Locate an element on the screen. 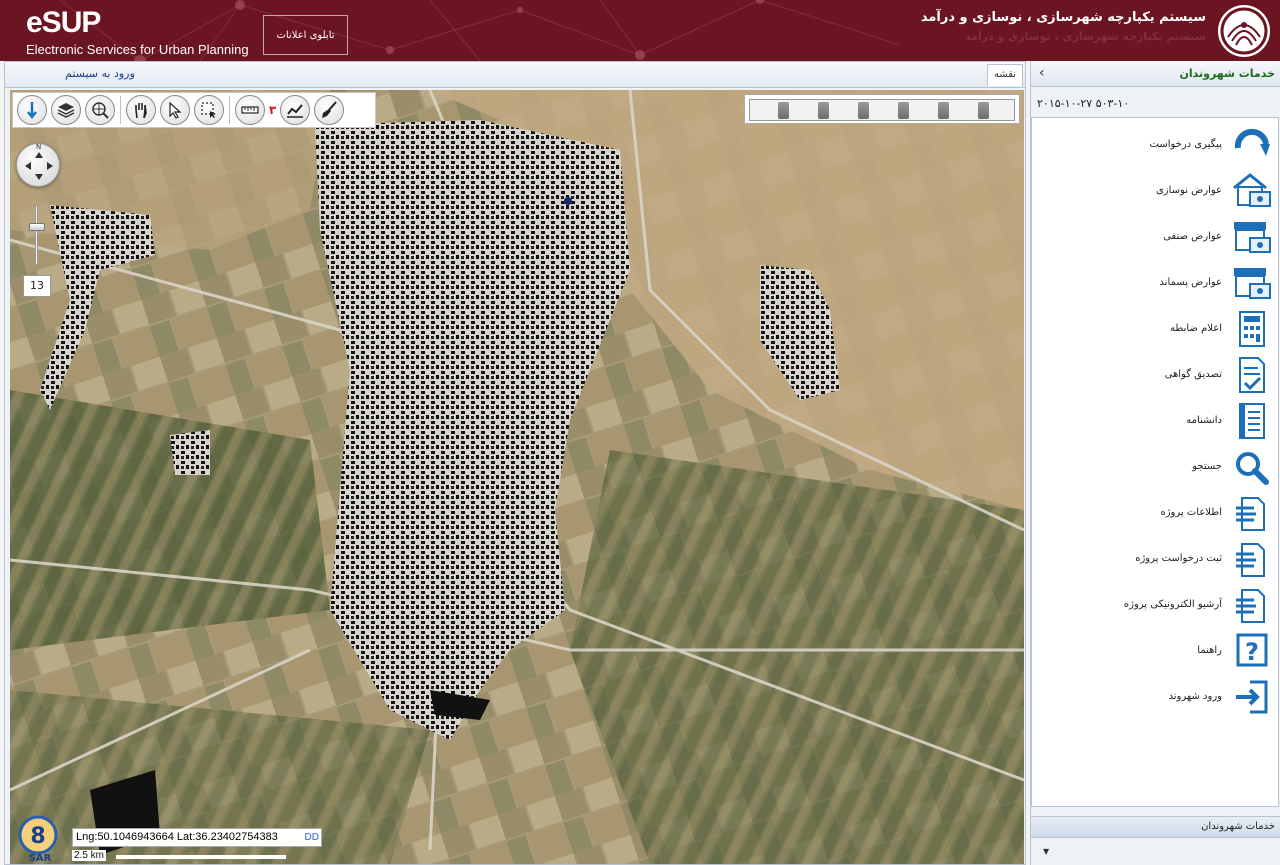 This screenshot has width=1280, height=865. scale-label: 2.5 km is located at coordinates (89, 855).